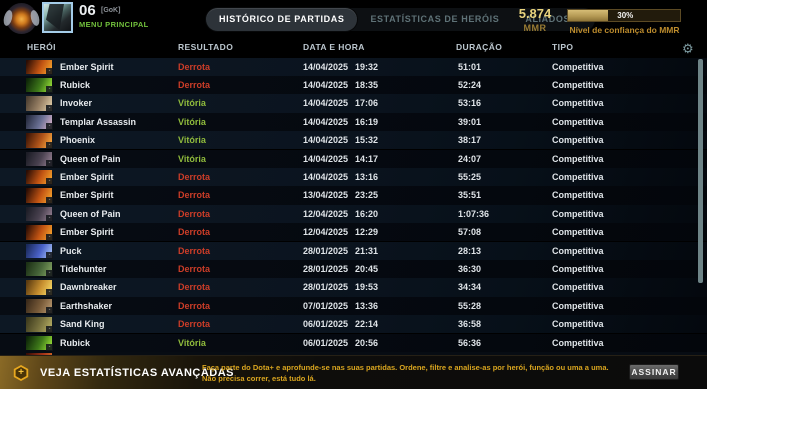  Describe the element at coordinates (367, 268) in the screenshot. I see `match-time: 20:45` at that location.